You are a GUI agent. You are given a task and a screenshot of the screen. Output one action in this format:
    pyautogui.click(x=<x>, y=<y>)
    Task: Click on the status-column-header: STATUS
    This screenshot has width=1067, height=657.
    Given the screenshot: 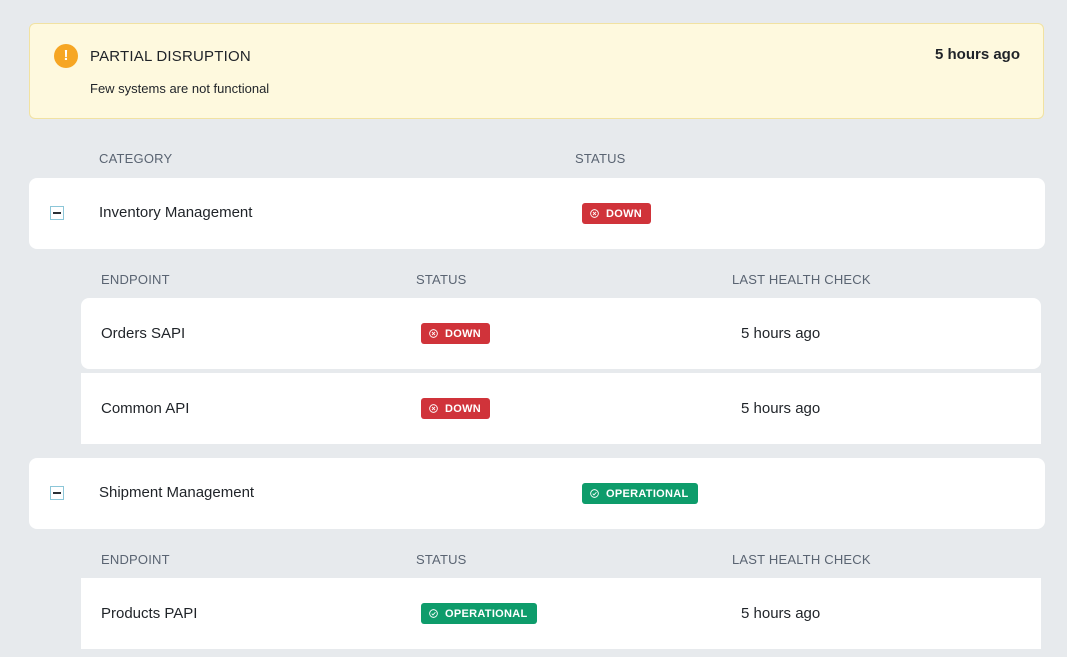 What is the action you would take?
    pyautogui.click(x=600, y=158)
    